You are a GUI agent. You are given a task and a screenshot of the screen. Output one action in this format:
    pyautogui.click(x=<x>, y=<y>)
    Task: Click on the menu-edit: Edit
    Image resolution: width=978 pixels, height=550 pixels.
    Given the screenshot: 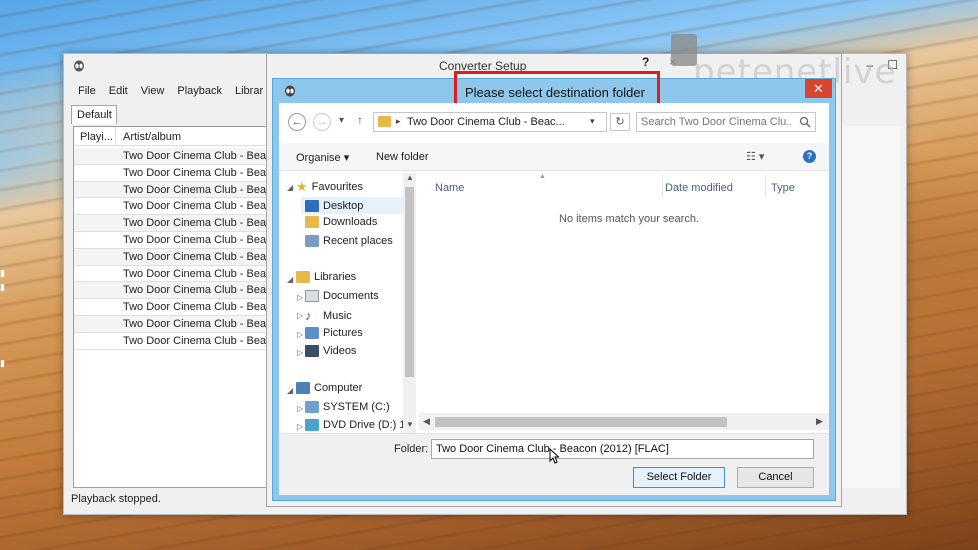 What is the action you would take?
    pyautogui.click(x=118, y=91)
    